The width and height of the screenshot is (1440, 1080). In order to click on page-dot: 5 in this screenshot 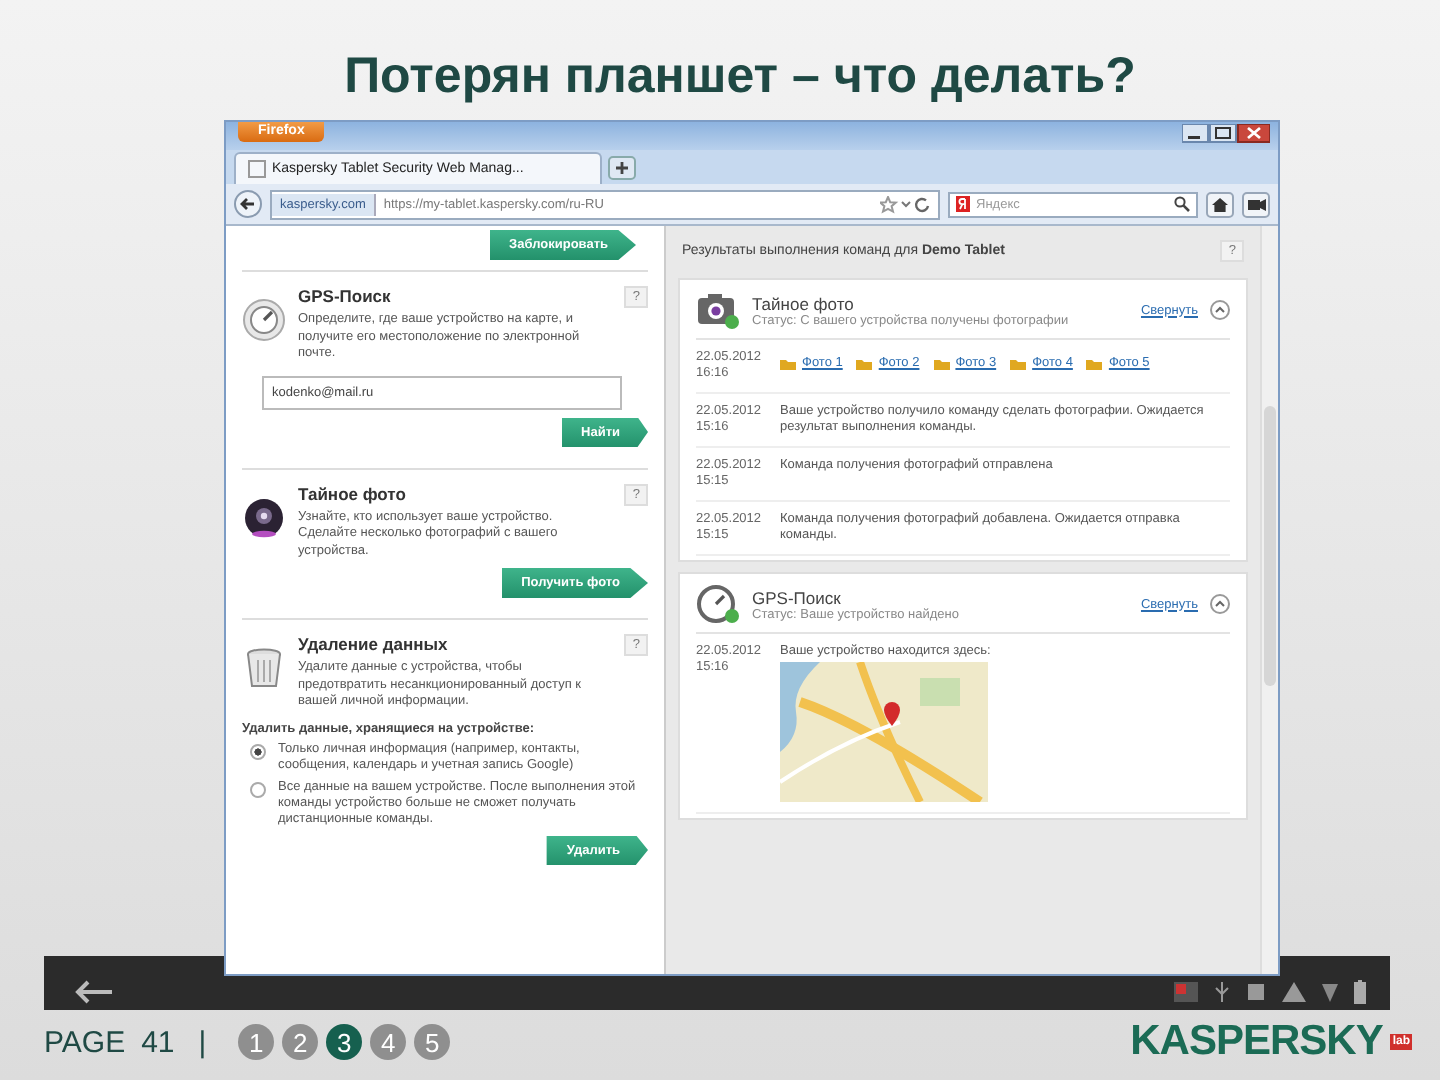, I will do `click(432, 1042)`.